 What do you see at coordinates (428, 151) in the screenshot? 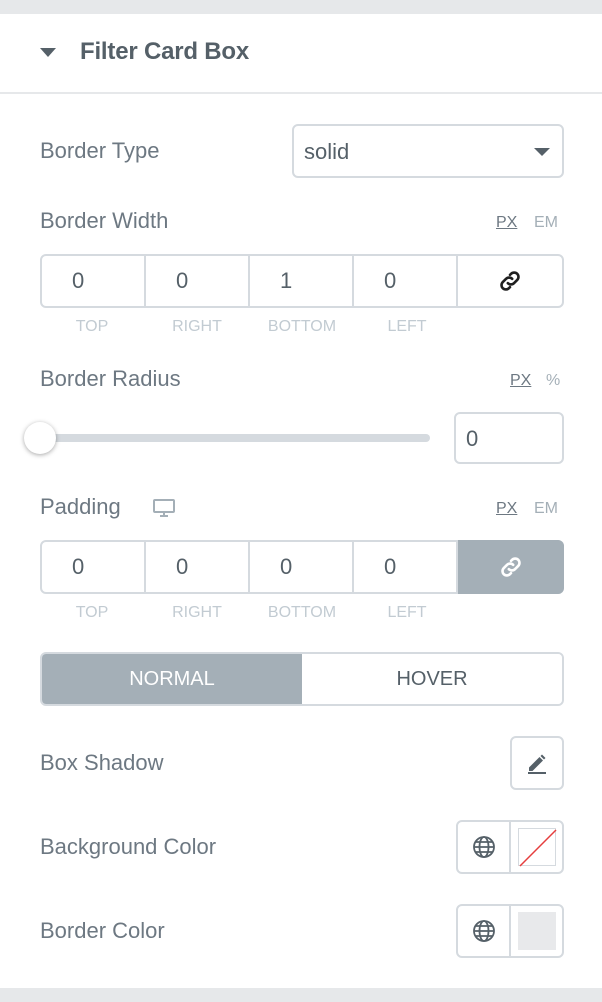
I see `border-type-select: solid` at bounding box center [428, 151].